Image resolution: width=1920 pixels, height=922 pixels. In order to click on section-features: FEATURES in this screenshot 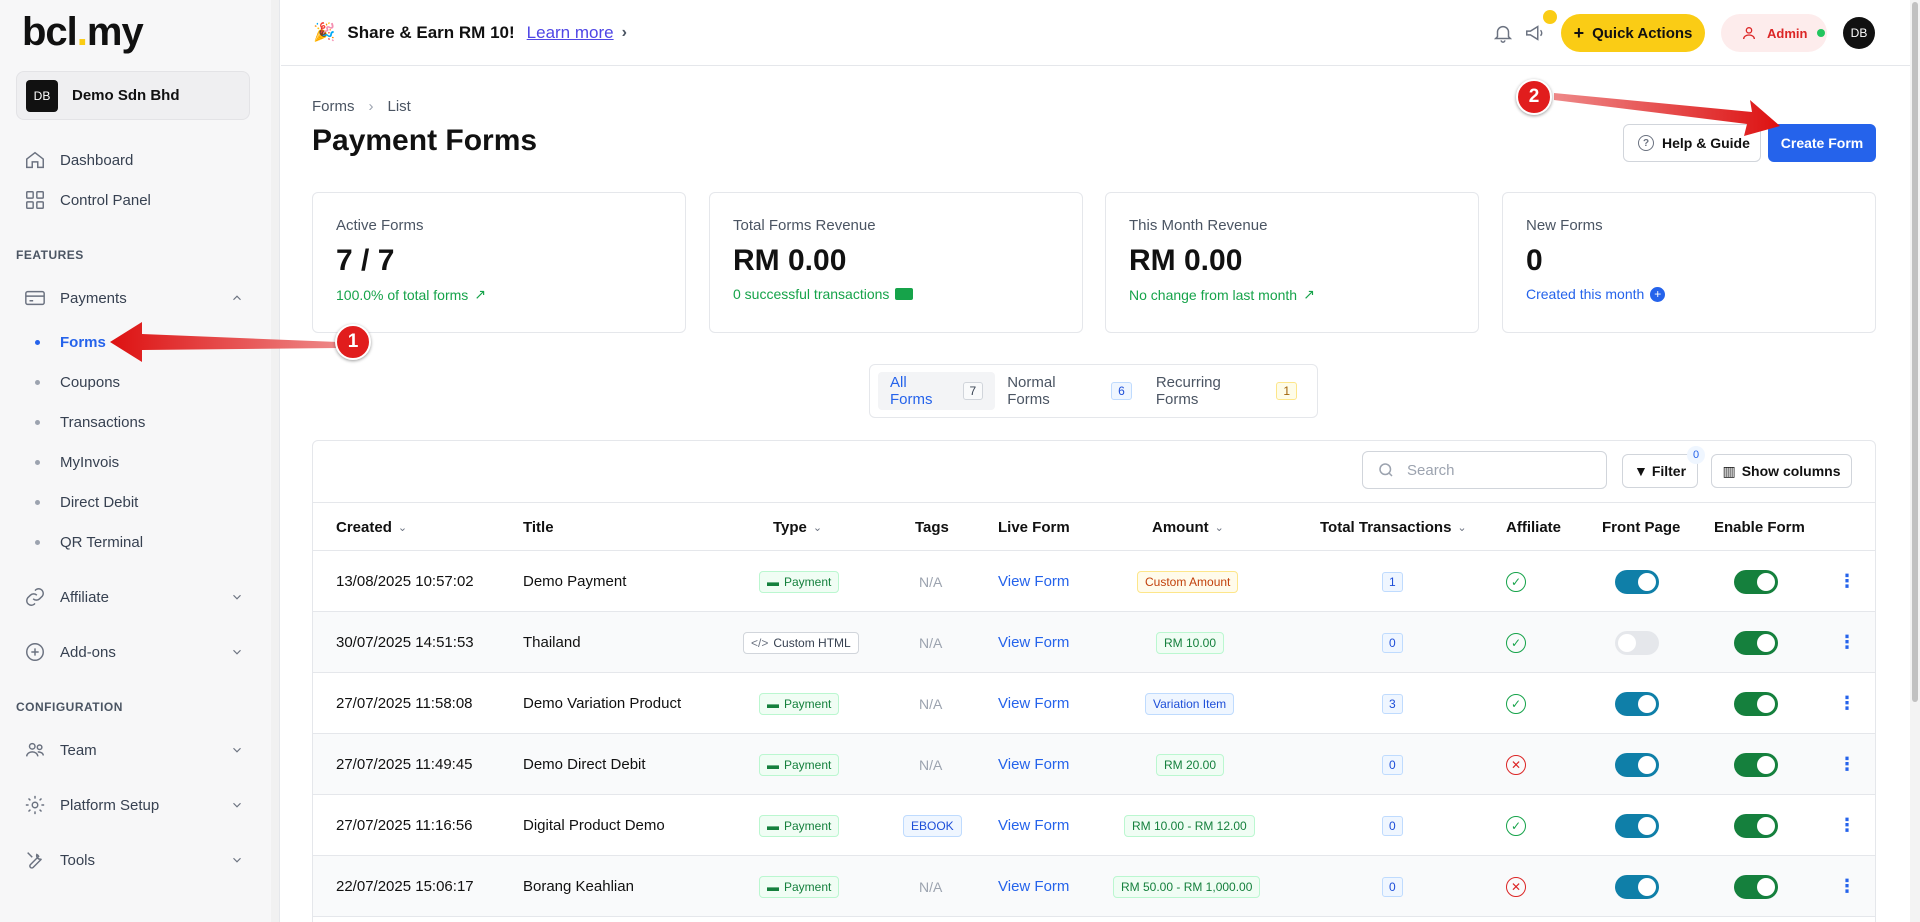, I will do `click(50, 255)`.